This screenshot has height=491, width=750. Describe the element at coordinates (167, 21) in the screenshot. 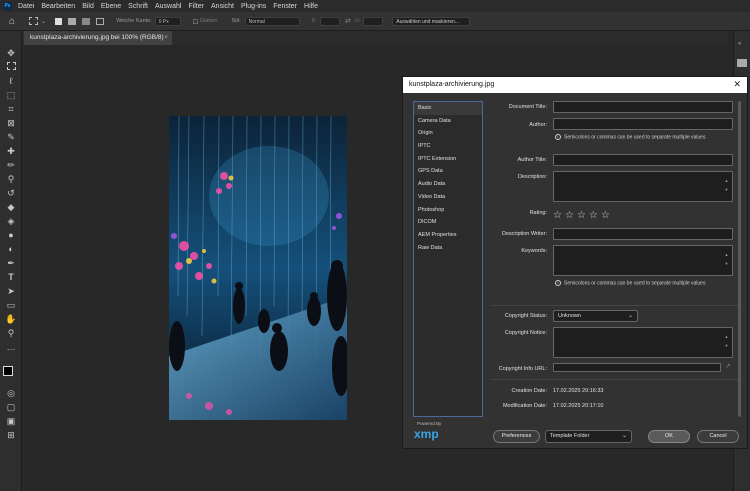

I see `feather-input: 0 Px` at that location.